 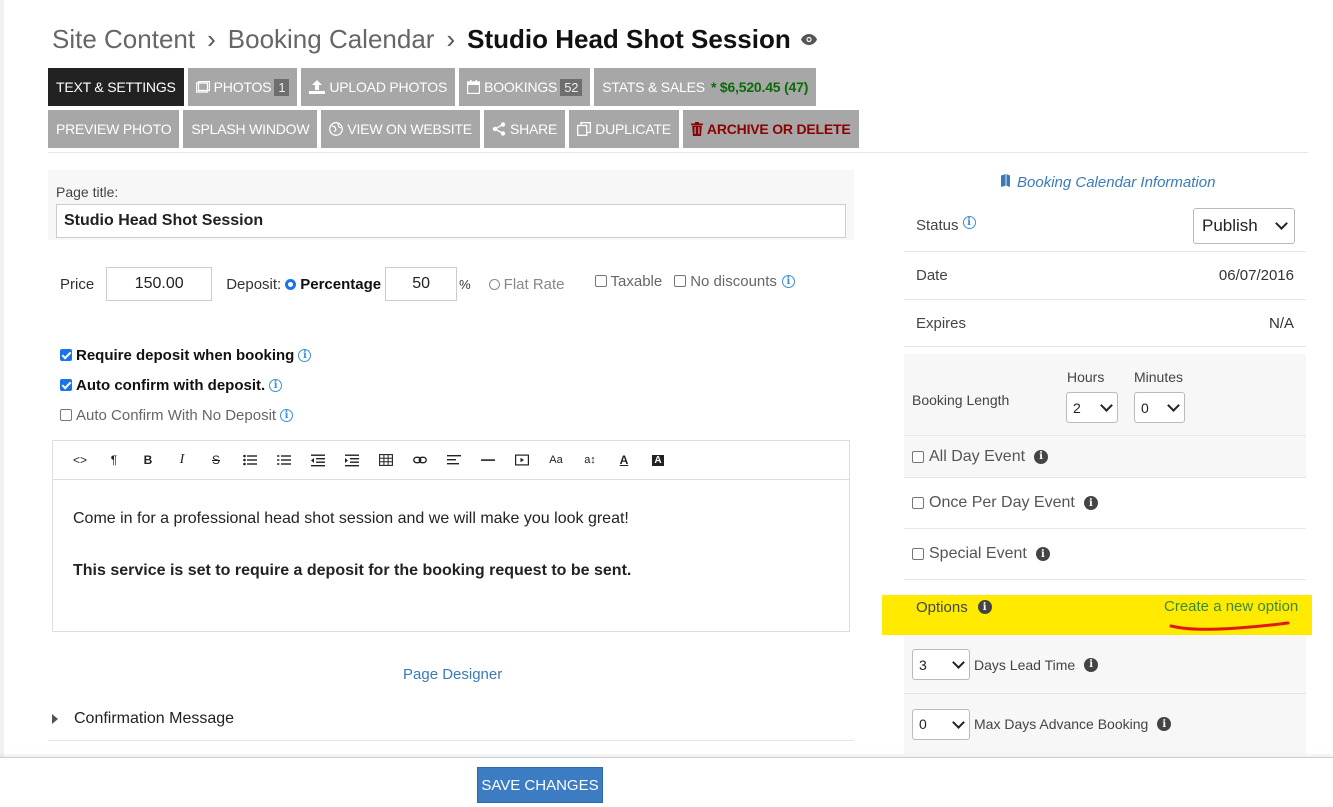 I want to click on share-icon, so click(x=499, y=129).